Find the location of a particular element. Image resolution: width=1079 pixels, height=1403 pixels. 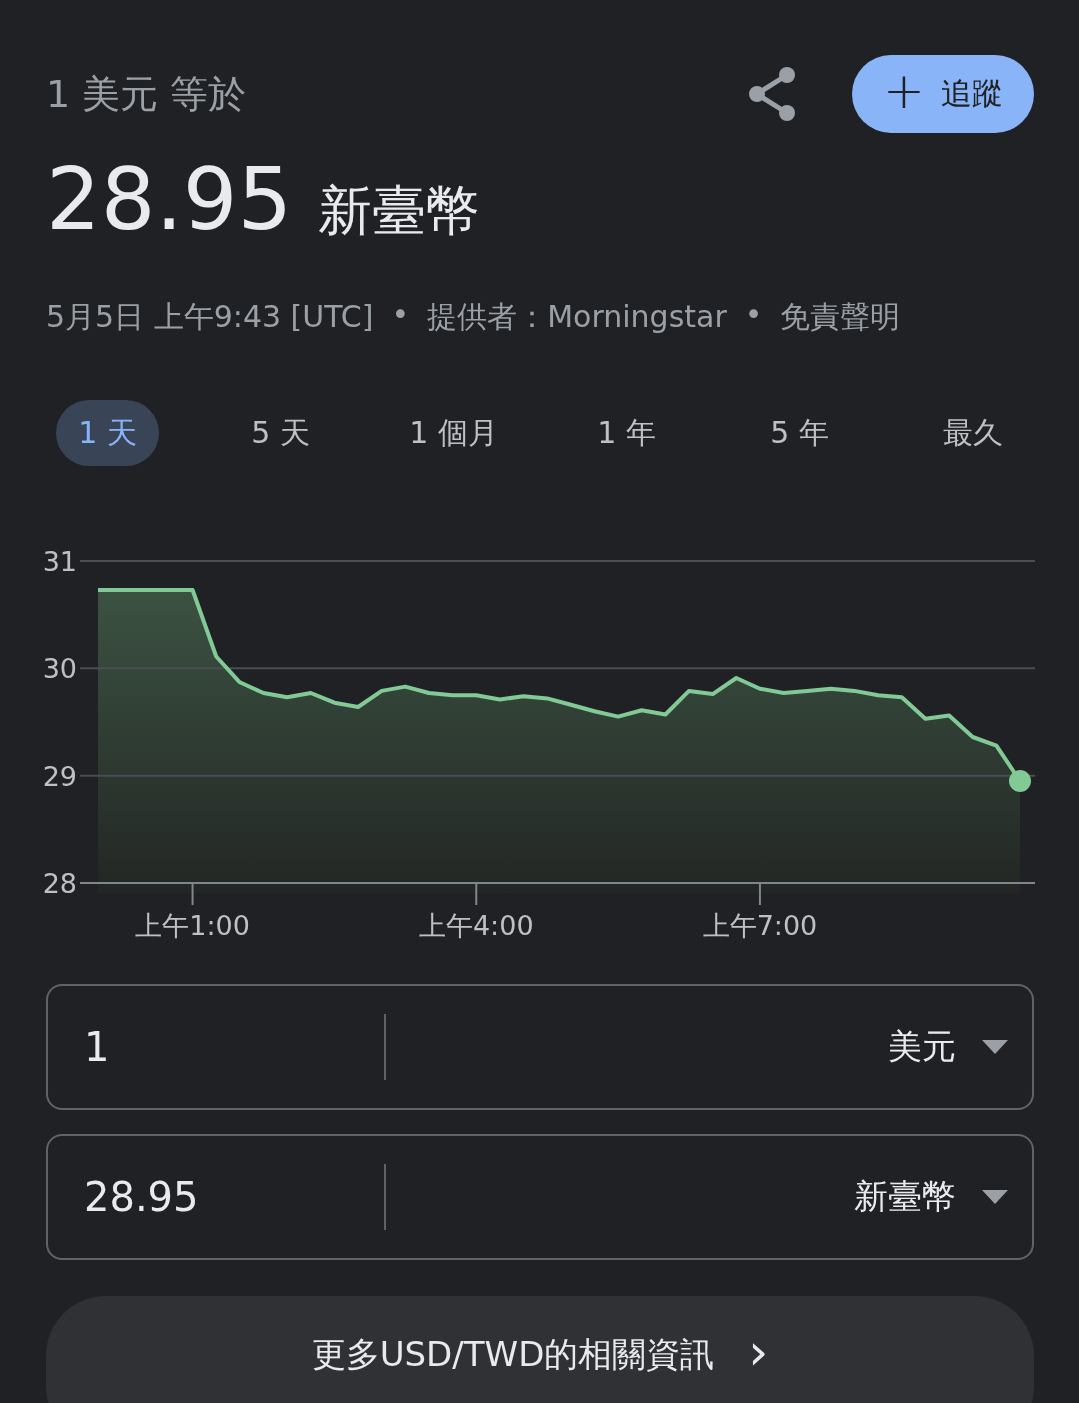

amount-field: 28.95 is located at coordinates (216, 1197).